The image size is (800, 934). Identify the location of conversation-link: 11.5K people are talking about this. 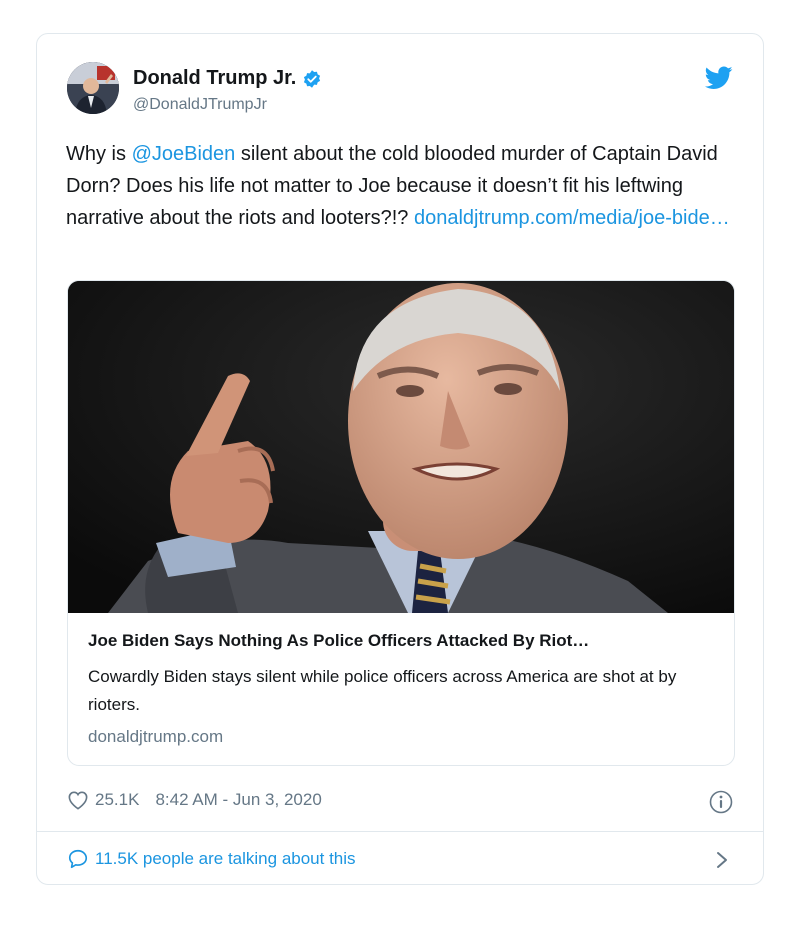
(211, 859).